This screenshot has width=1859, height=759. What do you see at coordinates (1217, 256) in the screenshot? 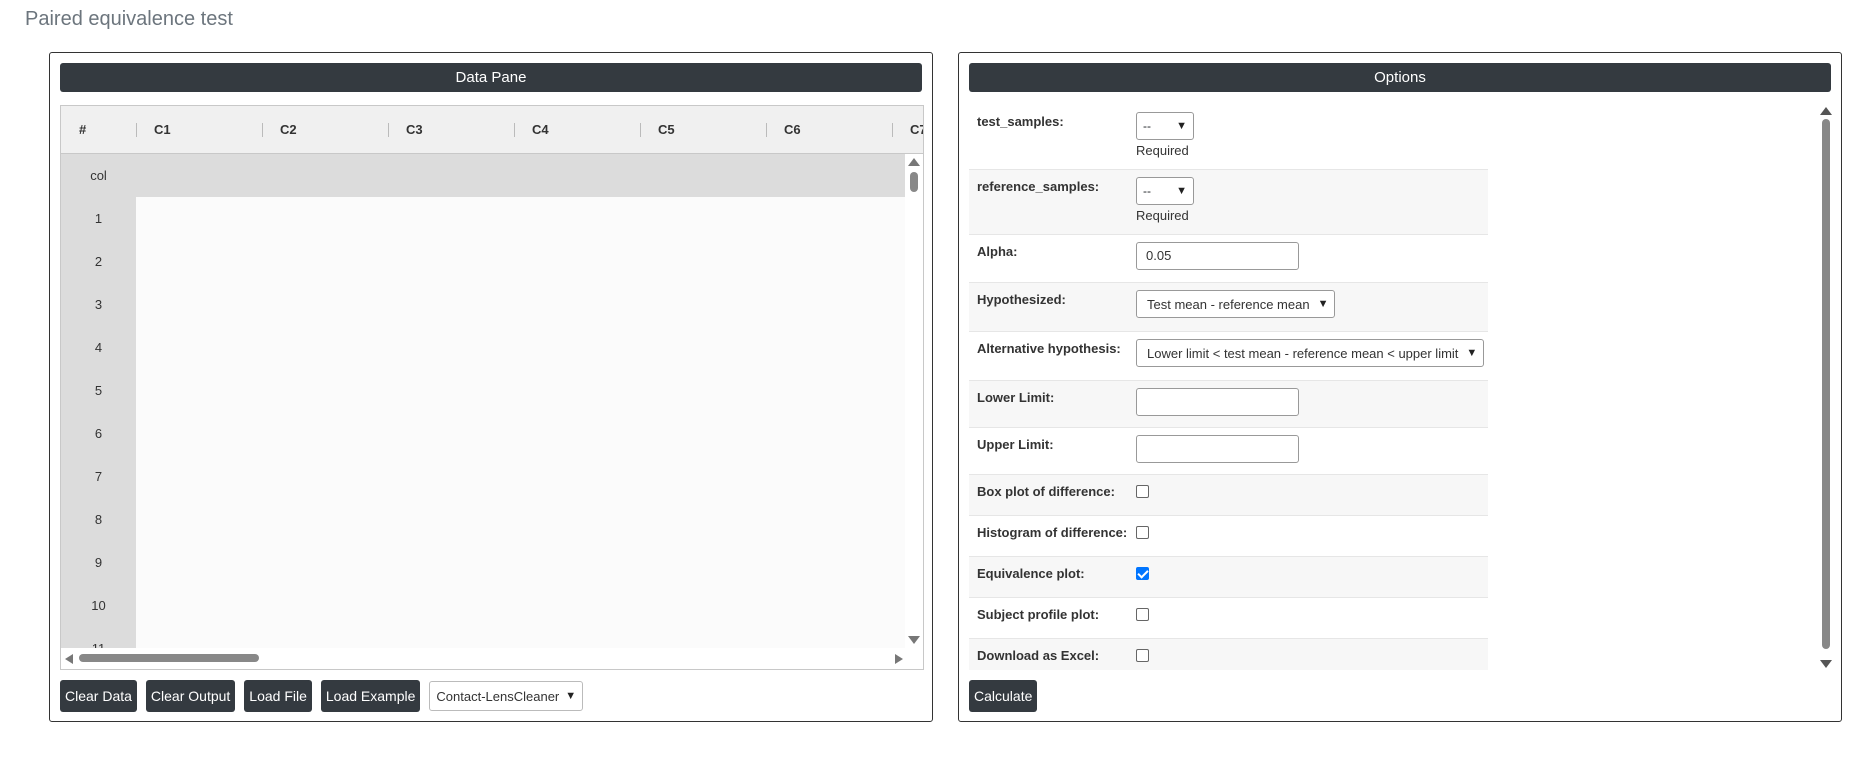
I see `alpha-input: 0.05` at bounding box center [1217, 256].